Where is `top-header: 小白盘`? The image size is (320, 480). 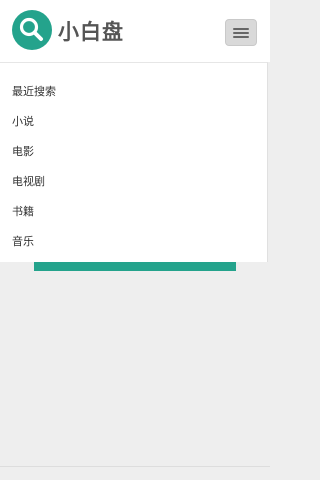 top-header: 小白盘 is located at coordinates (135, 31).